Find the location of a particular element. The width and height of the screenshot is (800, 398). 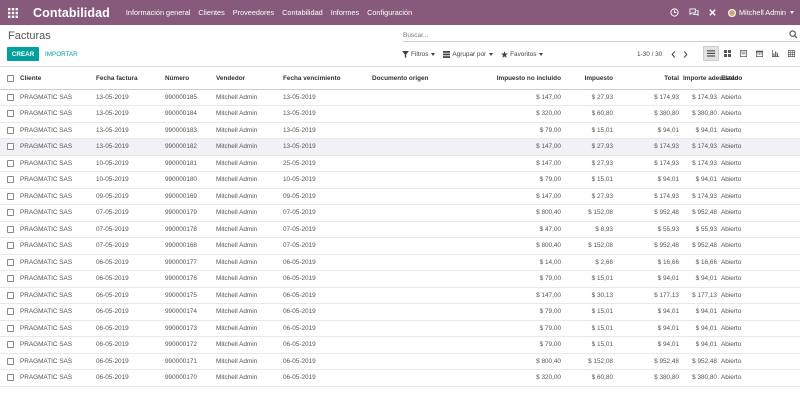

list-view-icon is located at coordinates (711, 53).